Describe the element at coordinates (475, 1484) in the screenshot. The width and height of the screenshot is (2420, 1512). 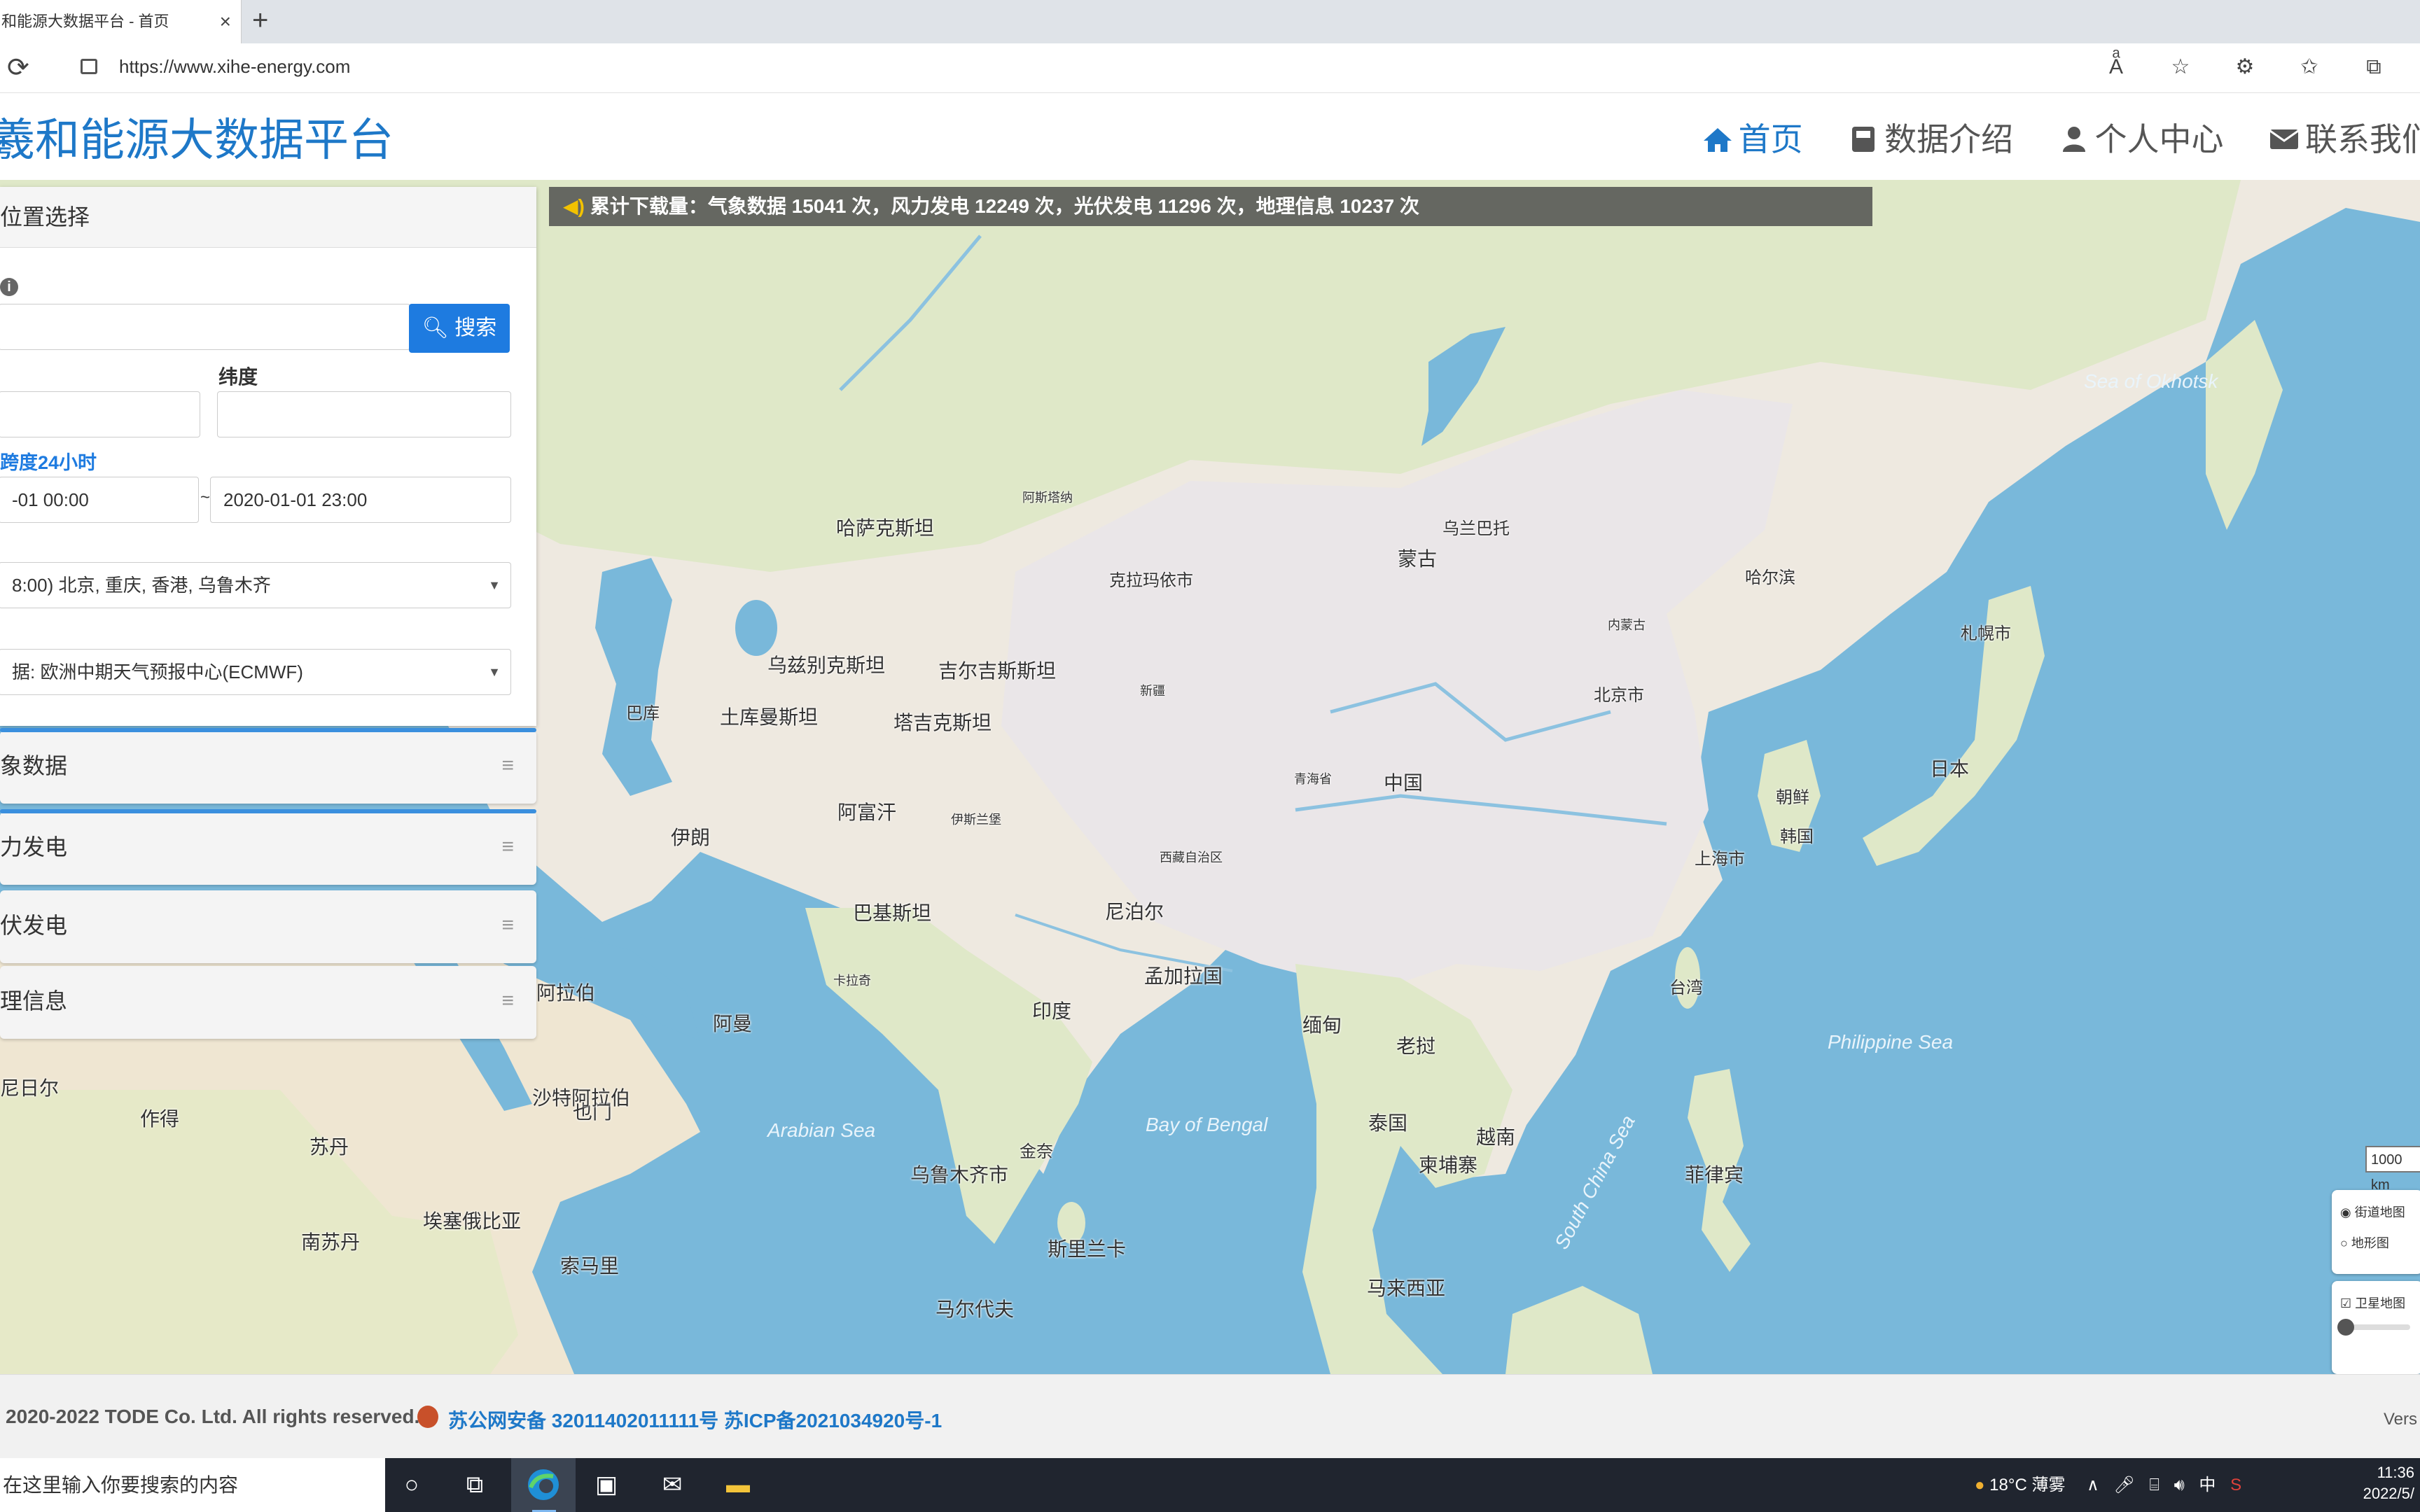
I see `task-view-icon: ⧉` at that location.